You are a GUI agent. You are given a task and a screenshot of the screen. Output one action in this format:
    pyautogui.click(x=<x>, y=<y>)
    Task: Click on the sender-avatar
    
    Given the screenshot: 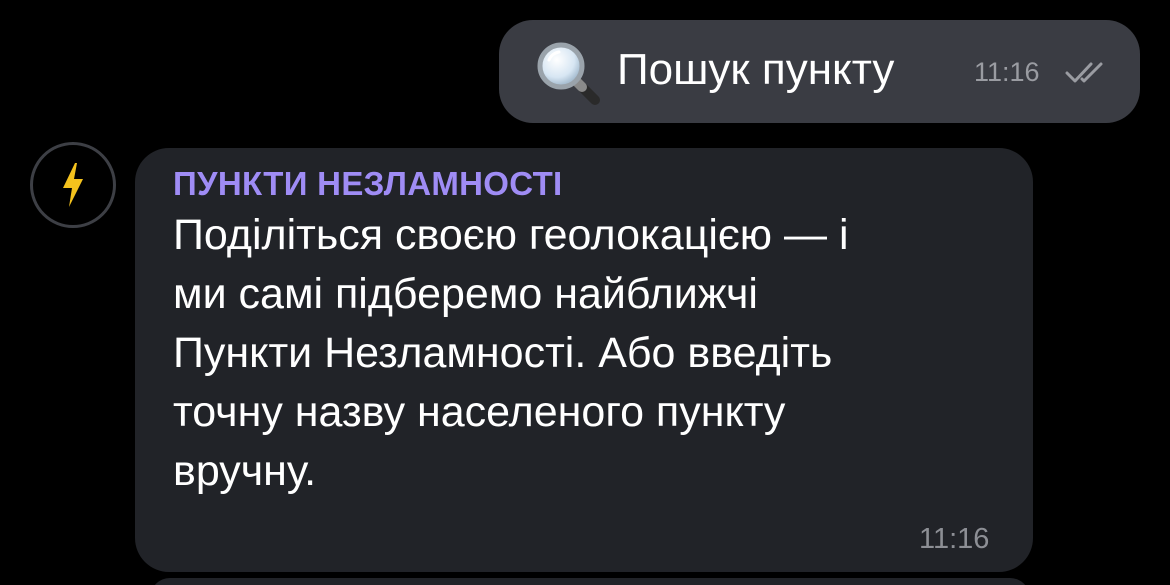 What is the action you would take?
    pyautogui.click(x=73, y=185)
    